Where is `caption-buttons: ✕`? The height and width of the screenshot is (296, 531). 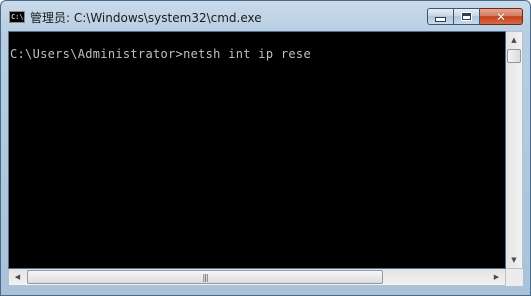 caption-buttons: ✕ is located at coordinates (475, 17).